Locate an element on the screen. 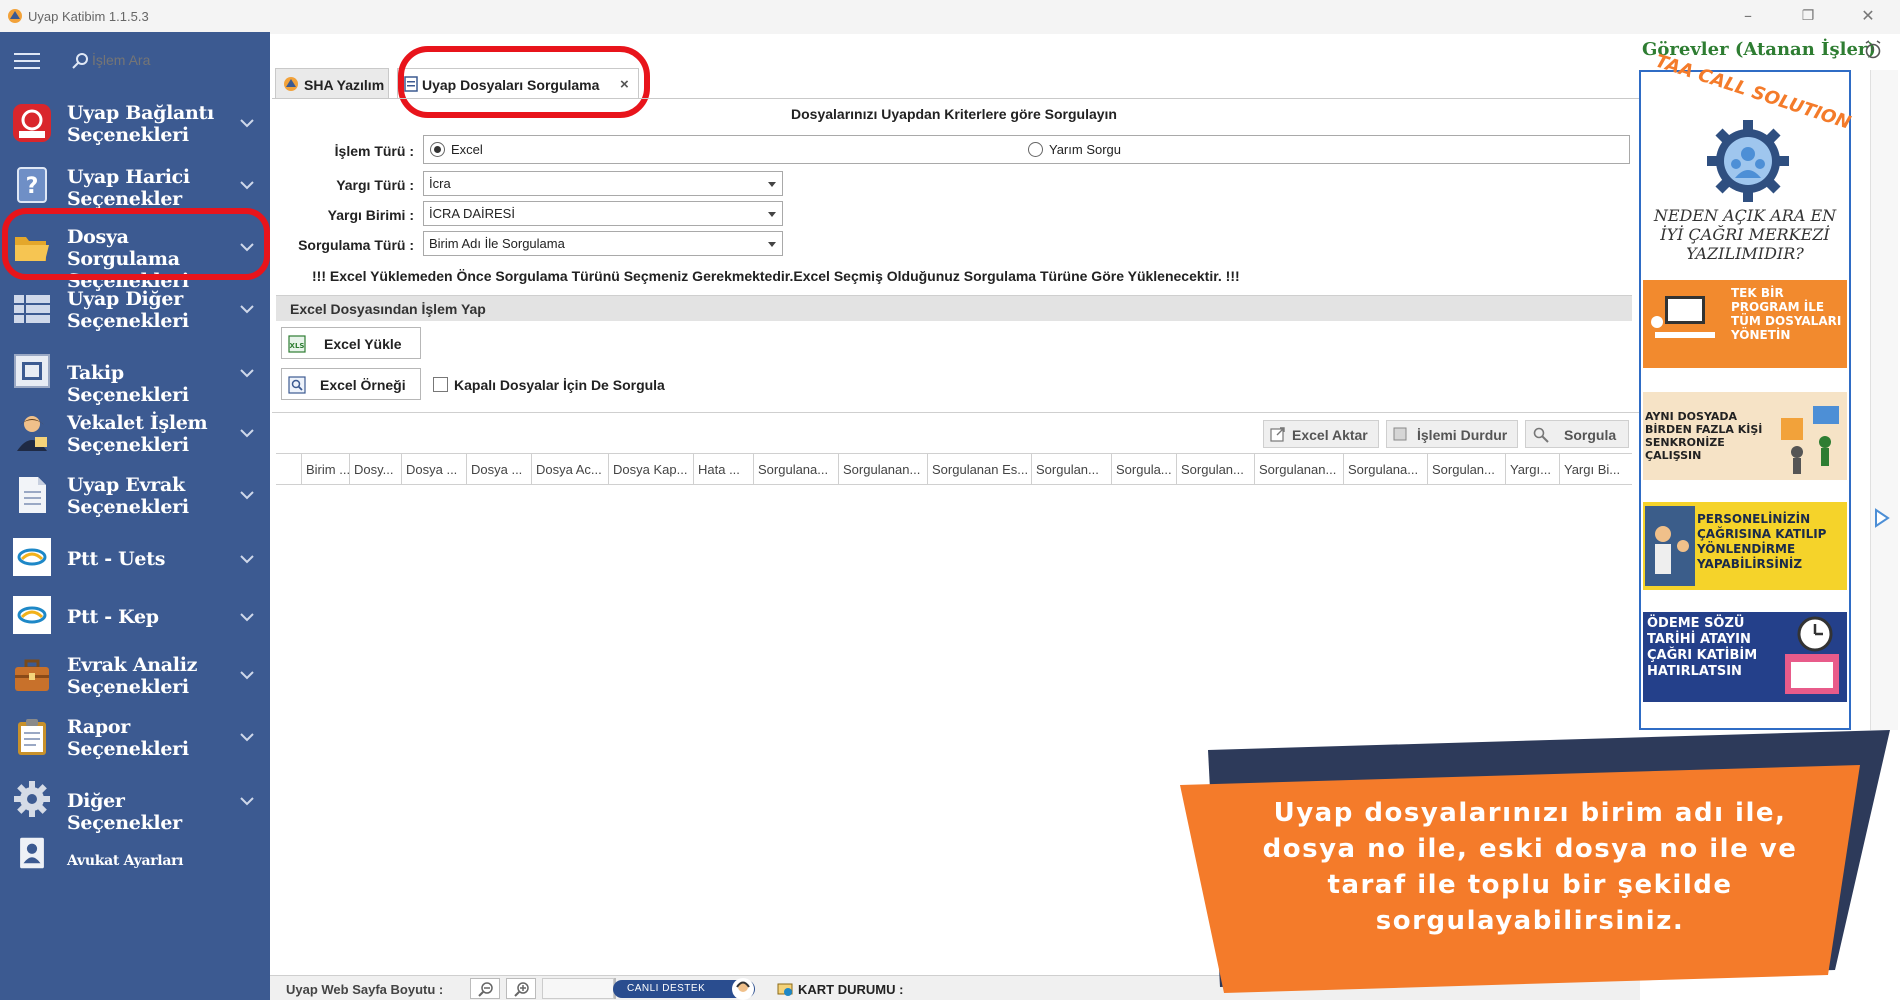  sorgulama-turu-select: Birim Adı İle Sorgulama is located at coordinates (603, 243).